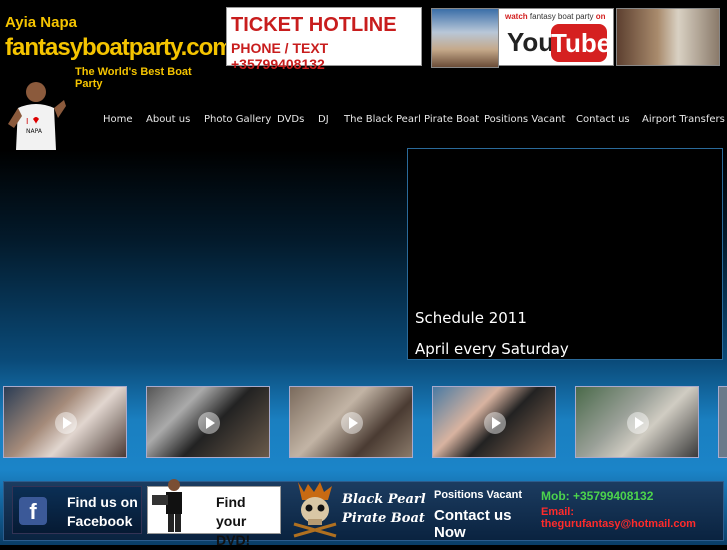 The height and width of the screenshot is (550, 727). What do you see at coordinates (233, 521) in the screenshot?
I see `find-dvd-label: Find your DVD!` at bounding box center [233, 521].